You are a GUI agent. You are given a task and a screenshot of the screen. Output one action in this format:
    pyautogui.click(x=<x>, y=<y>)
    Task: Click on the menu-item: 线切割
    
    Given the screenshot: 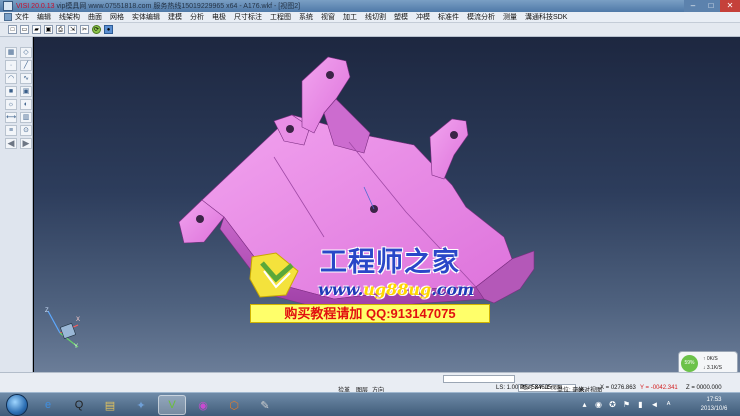 What is the action you would take?
    pyautogui.click(x=375, y=17)
    